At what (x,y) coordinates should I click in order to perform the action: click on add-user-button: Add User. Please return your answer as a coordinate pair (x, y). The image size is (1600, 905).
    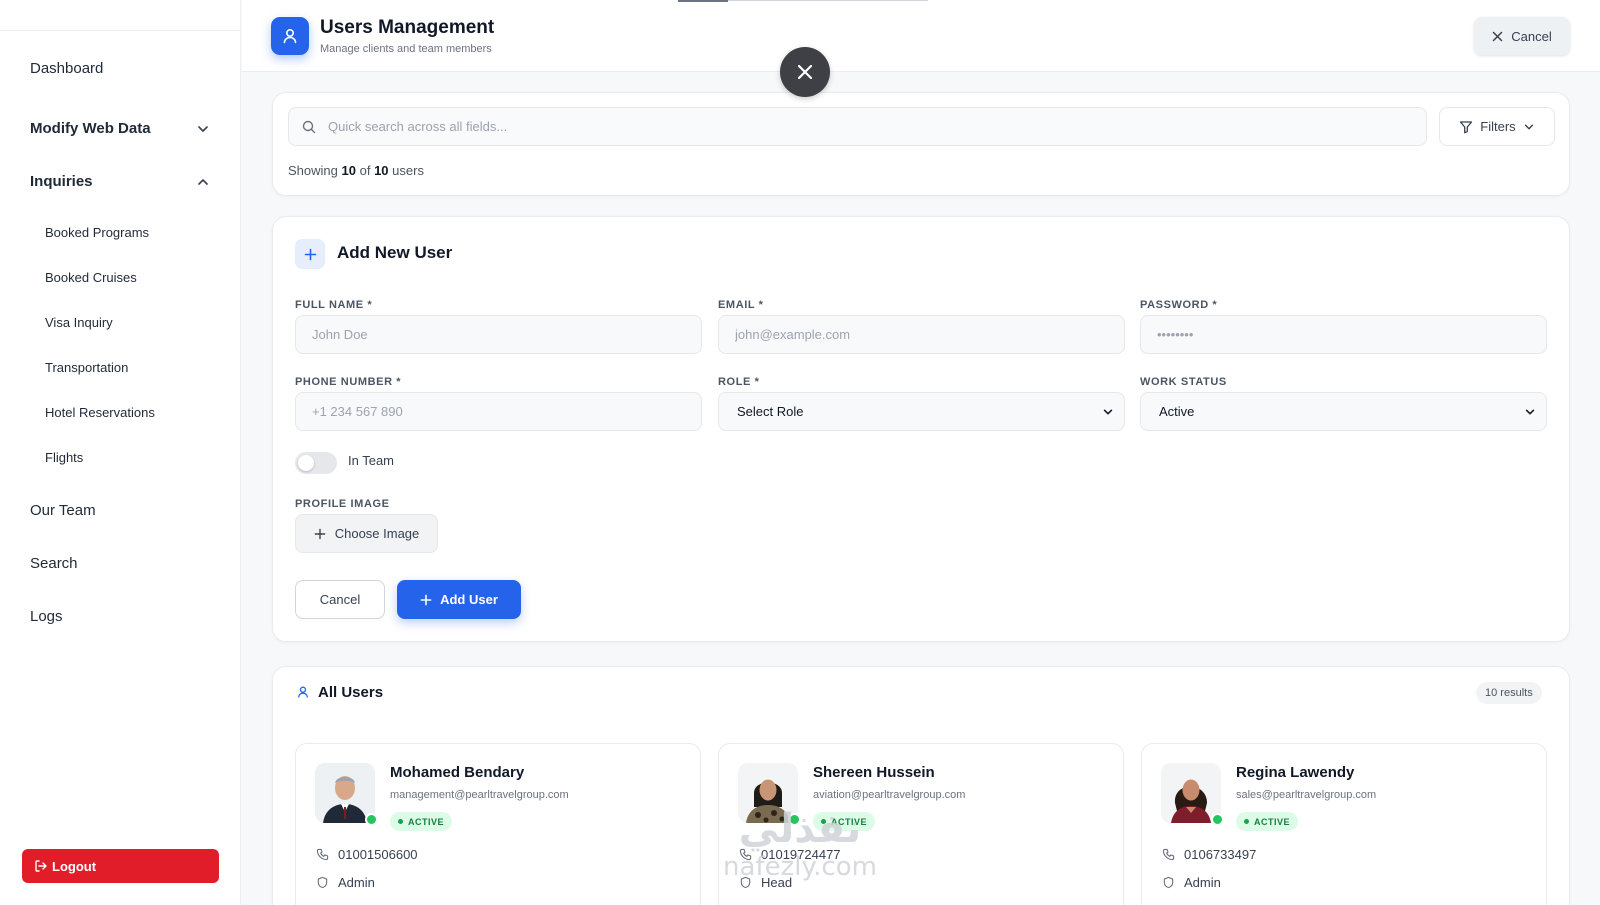
    Looking at the image, I should click on (459, 599).